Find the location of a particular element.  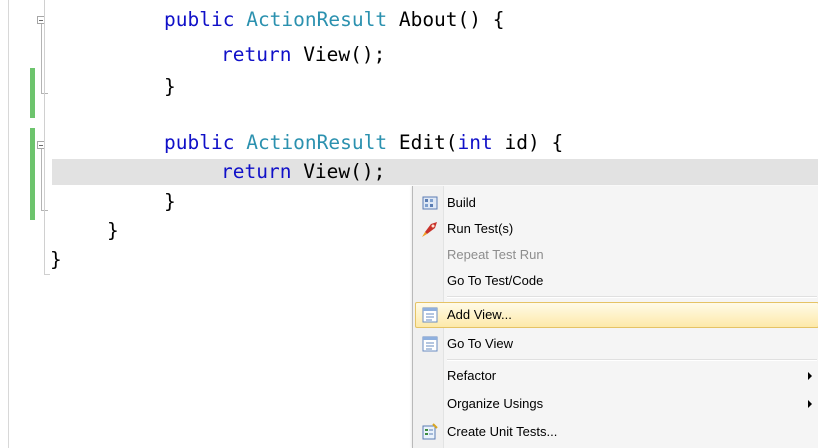

menu-item-label: Go To Test/Code is located at coordinates (495, 280).